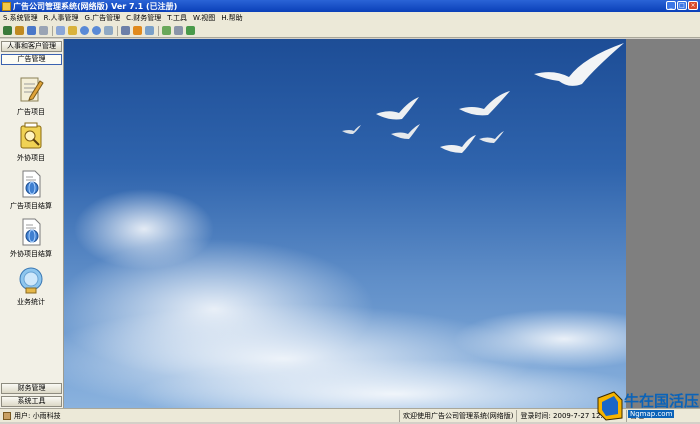  Describe the element at coordinates (31, 90) in the screenshot. I see `notepad-pencil-icon` at that location.